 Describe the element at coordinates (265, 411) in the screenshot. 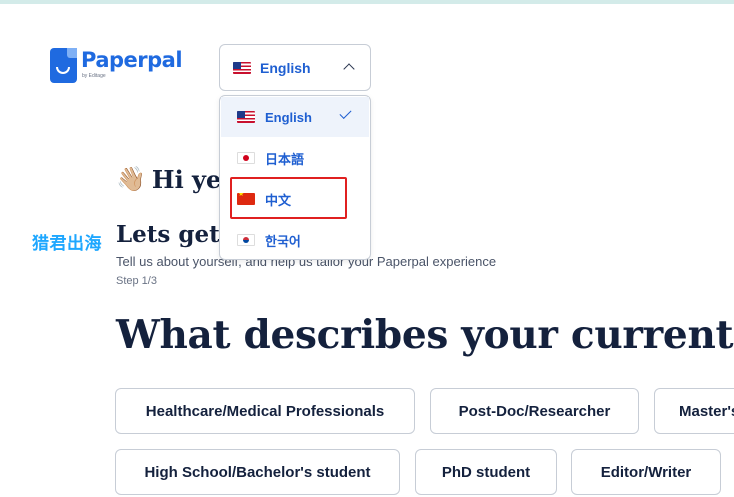

I see `role-option-healthcare: Healthcare/Medical Professionals` at that location.